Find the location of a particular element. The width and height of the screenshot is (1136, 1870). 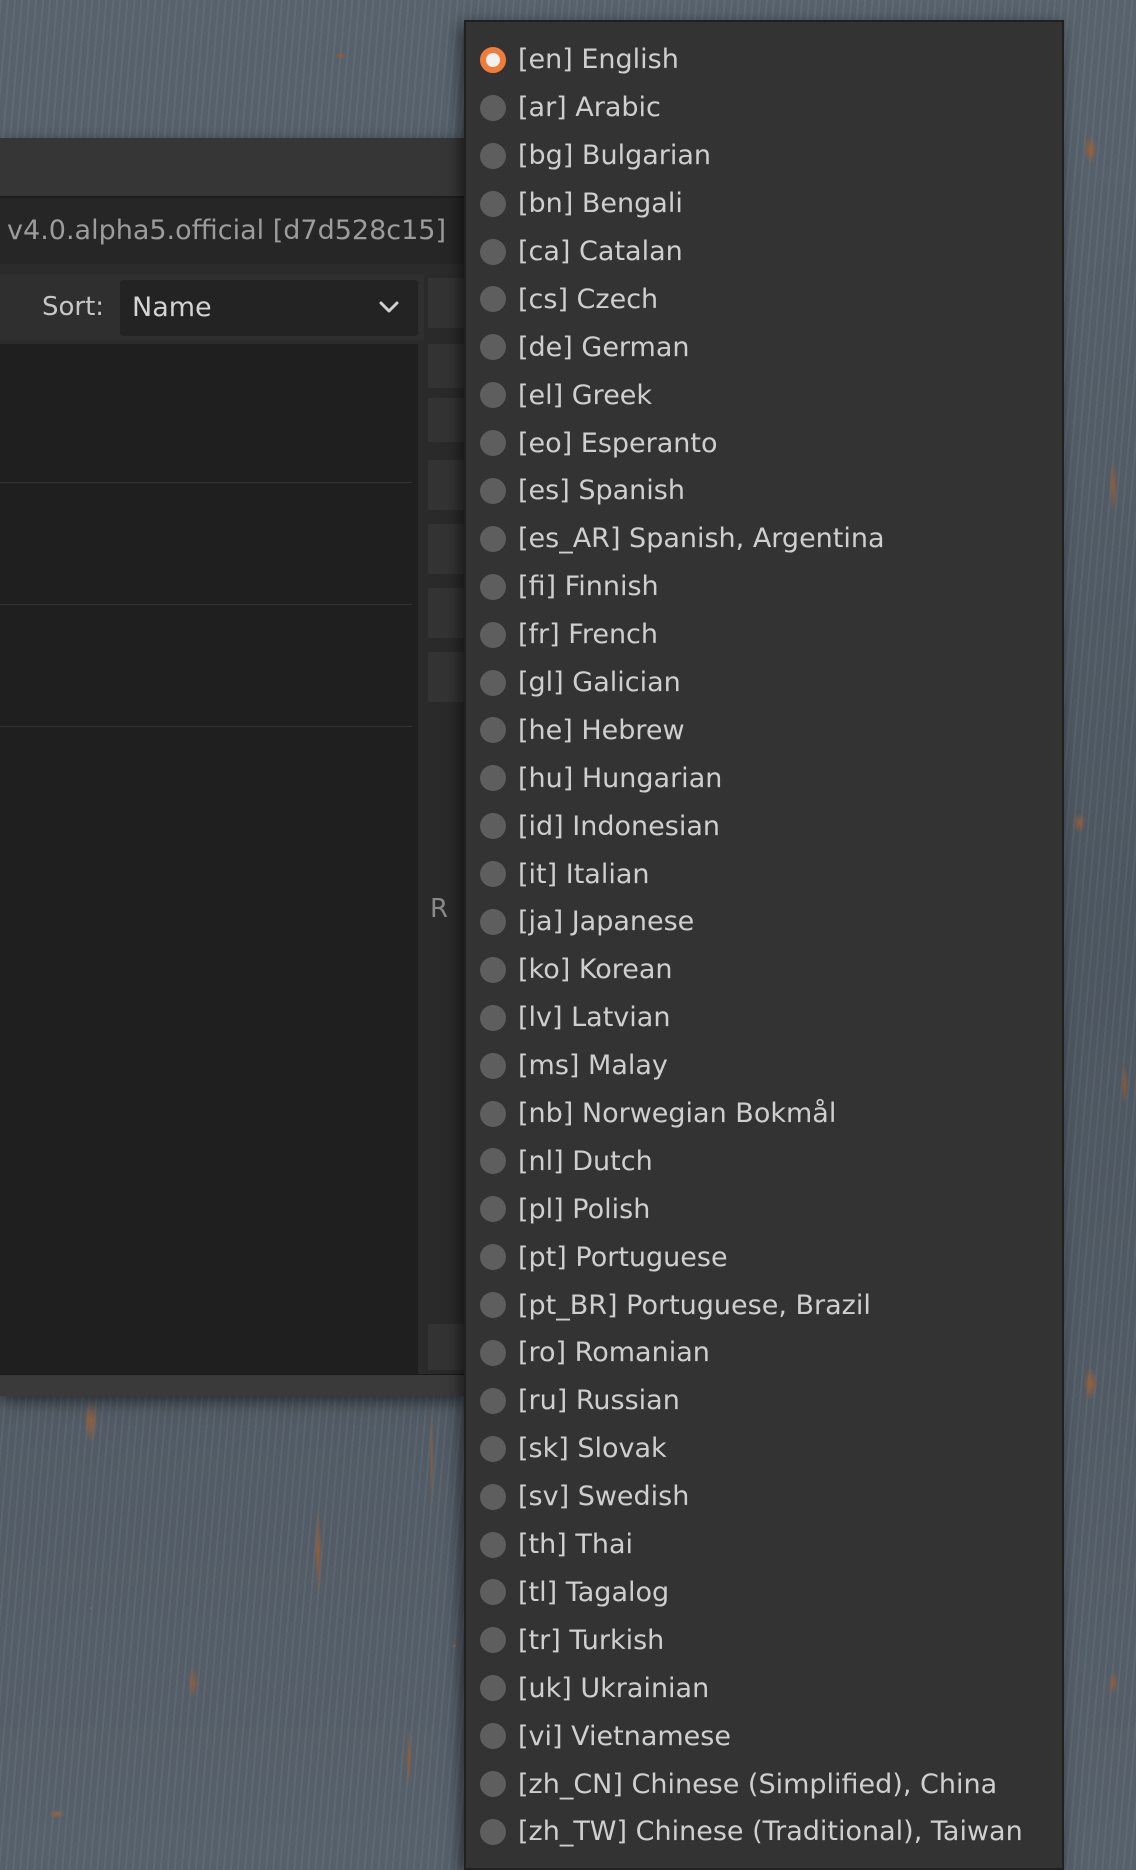

language-option-en: [en] English is located at coordinates (764, 60).